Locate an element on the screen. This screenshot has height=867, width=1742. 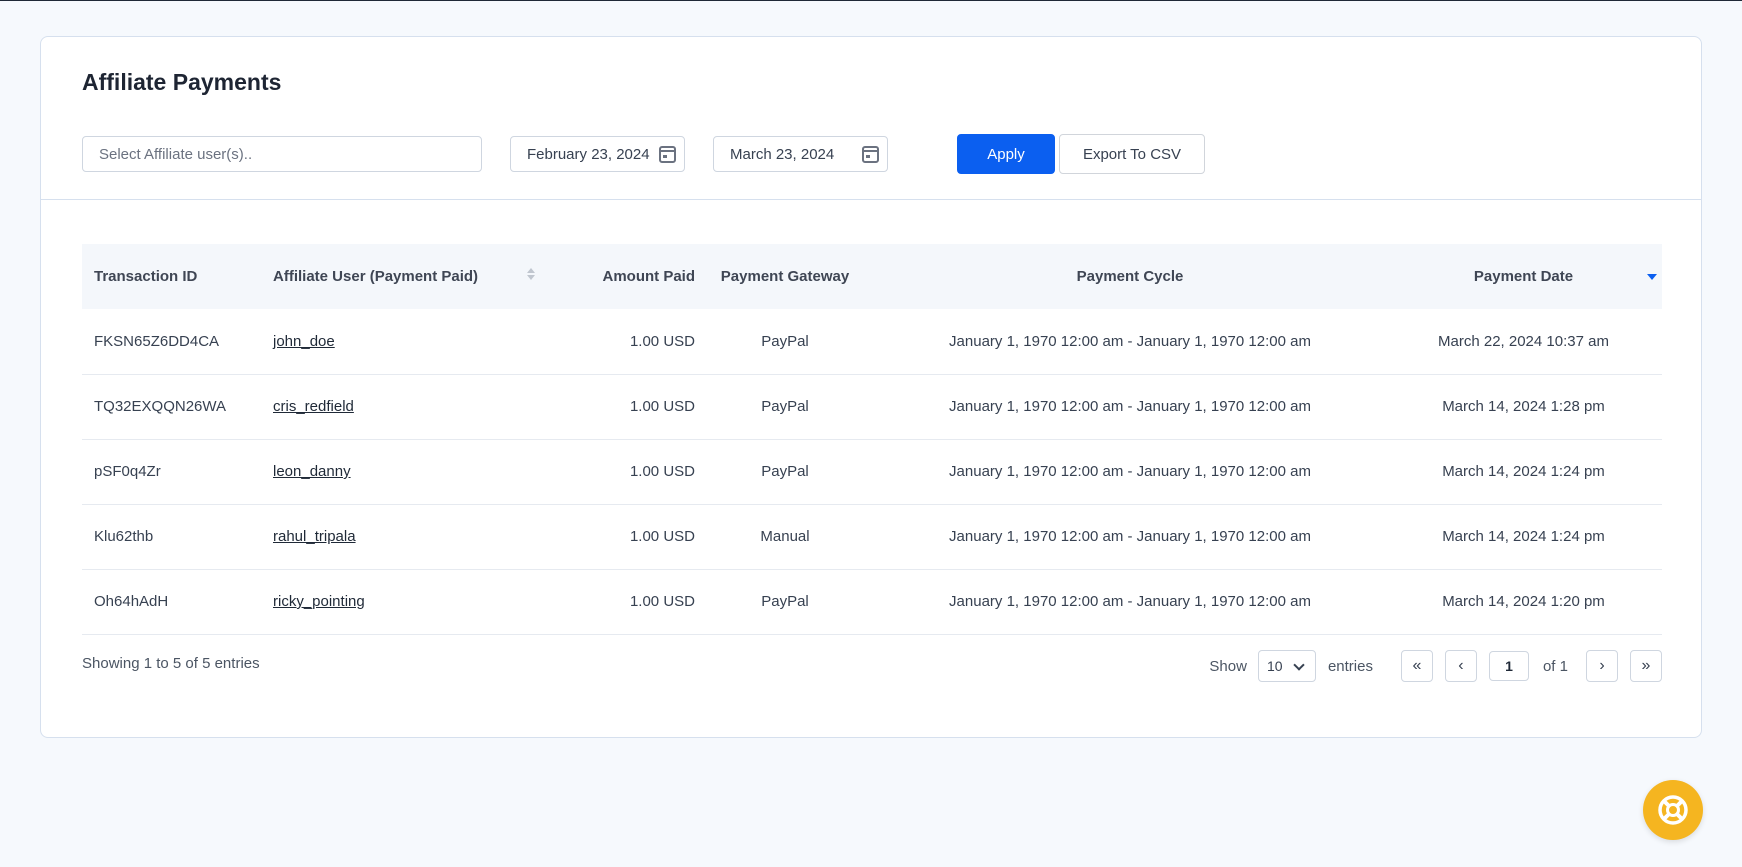
payment-date-cell: March 14, 2024 1:28 pm is located at coordinates (1523, 407).